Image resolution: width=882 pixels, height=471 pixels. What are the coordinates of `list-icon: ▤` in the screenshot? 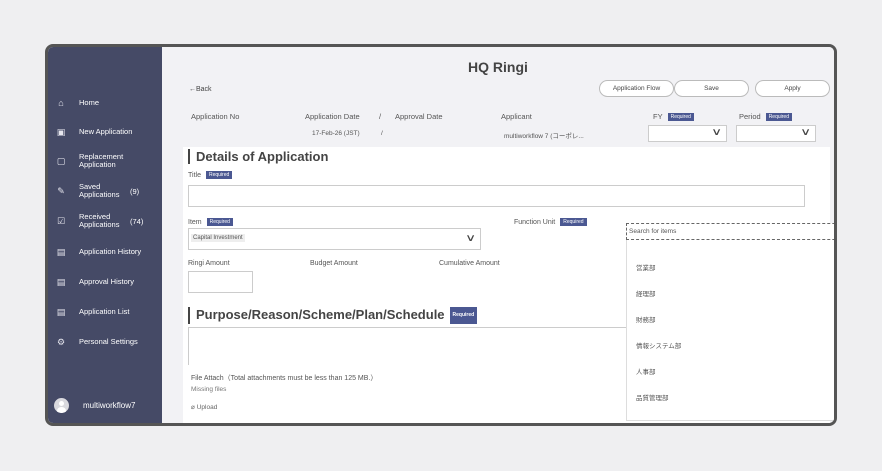 It's located at (61, 311).